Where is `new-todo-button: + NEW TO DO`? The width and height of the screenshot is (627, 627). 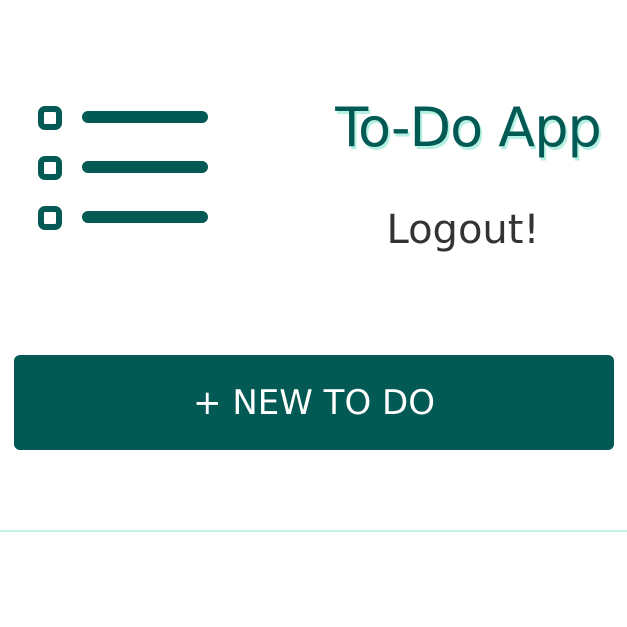 new-todo-button: + NEW TO DO is located at coordinates (314, 402).